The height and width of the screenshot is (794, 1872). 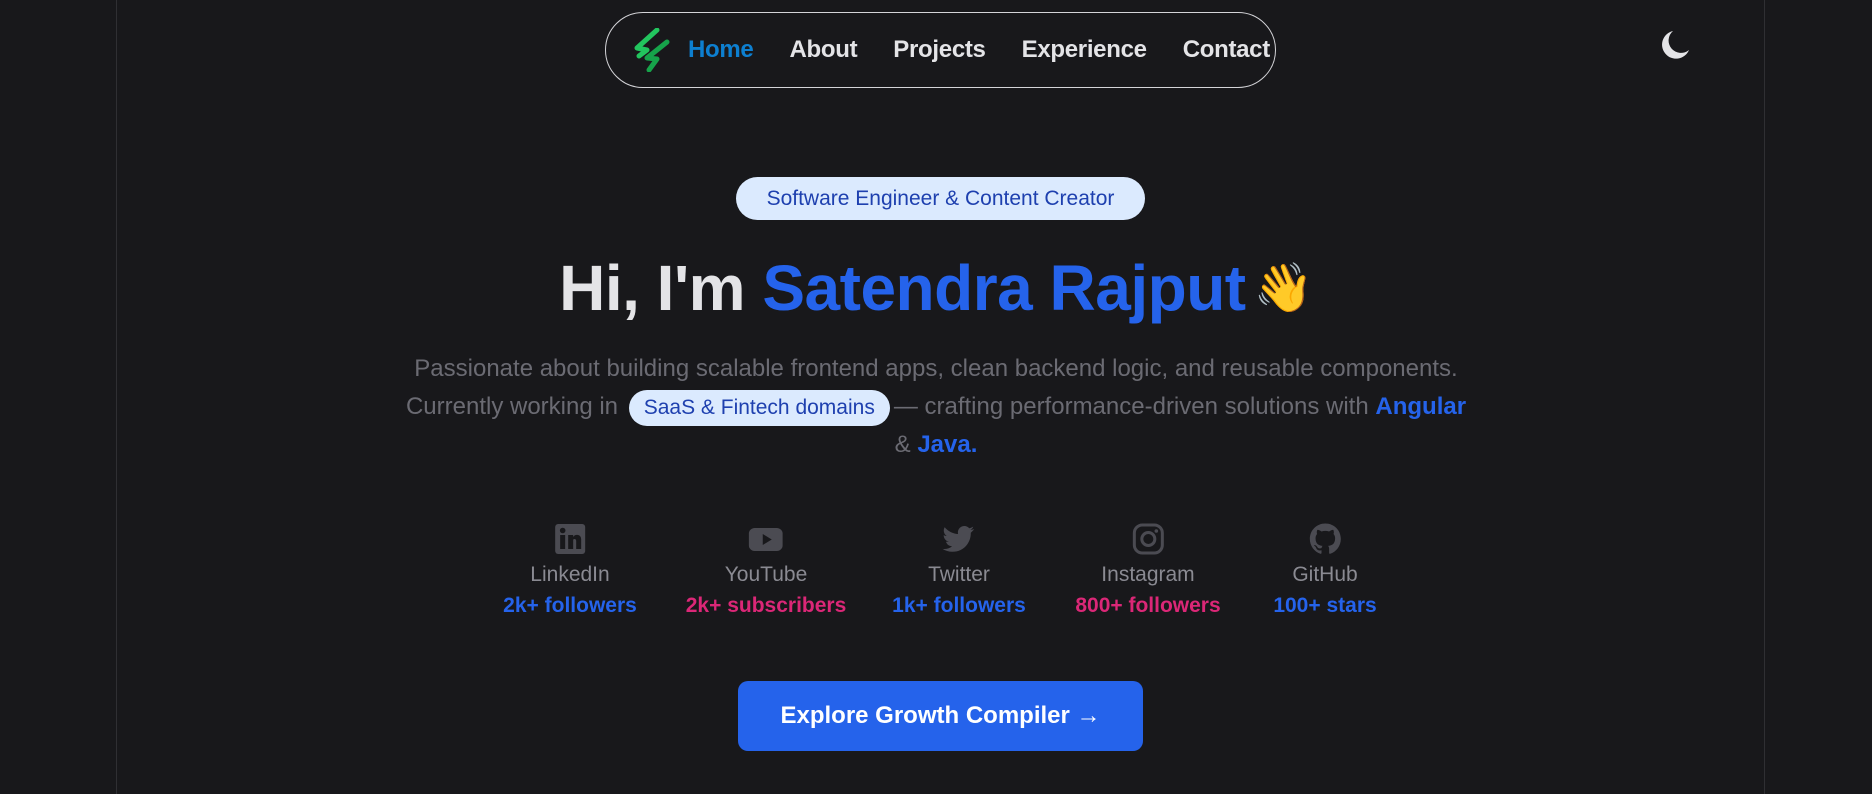 I want to click on domain-pill: SaaS & Fintech domains, so click(x=759, y=408).